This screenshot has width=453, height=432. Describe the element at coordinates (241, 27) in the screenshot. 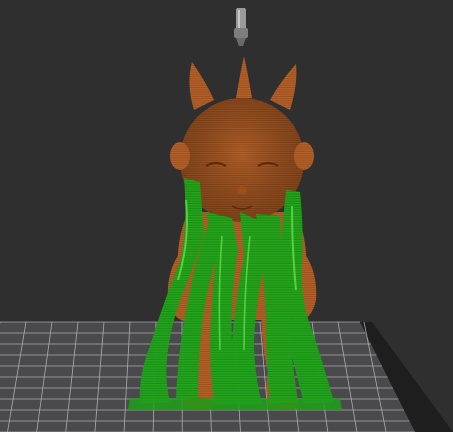

I see `print-nozzle-icon` at that location.